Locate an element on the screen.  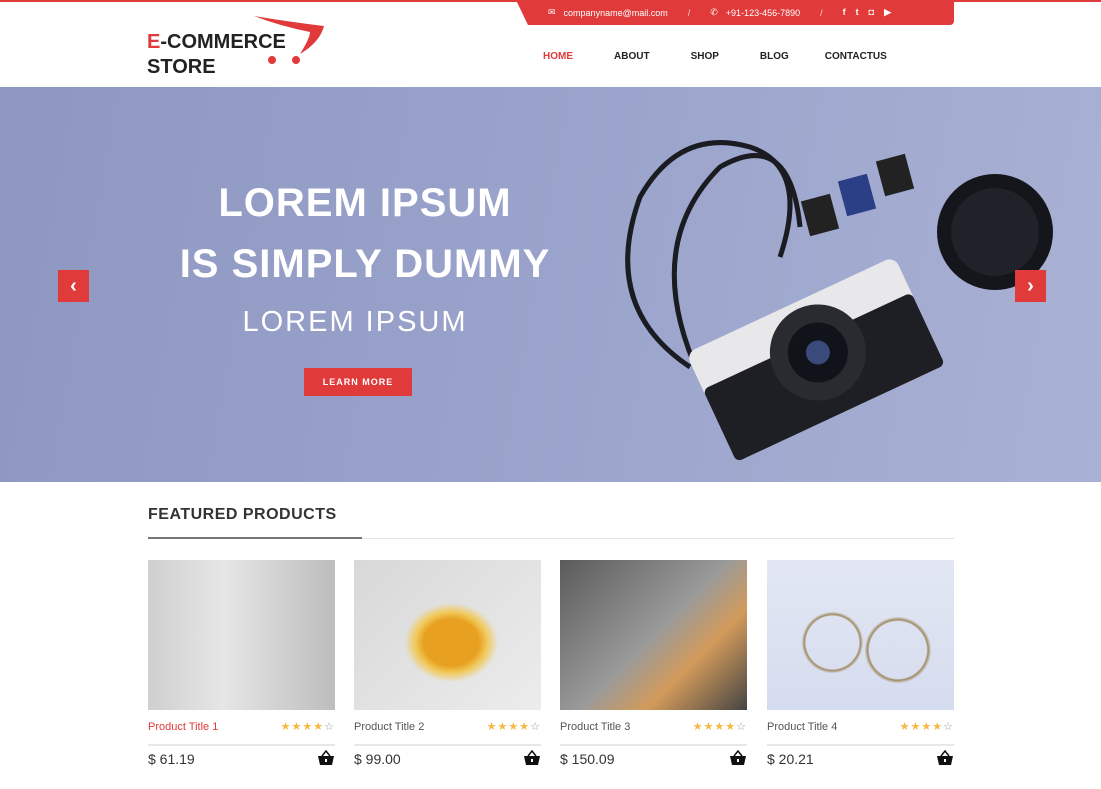
chevron-left-icon: ‹ is located at coordinates (73, 285).